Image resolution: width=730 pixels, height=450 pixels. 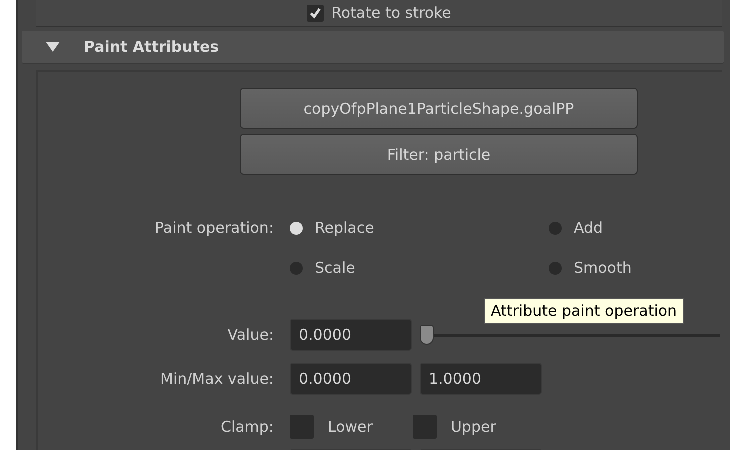 What do you see at coordinates (351, 335) in the screenshot?
I see `value-field: 0.0000` at bounding box center [351, 335].